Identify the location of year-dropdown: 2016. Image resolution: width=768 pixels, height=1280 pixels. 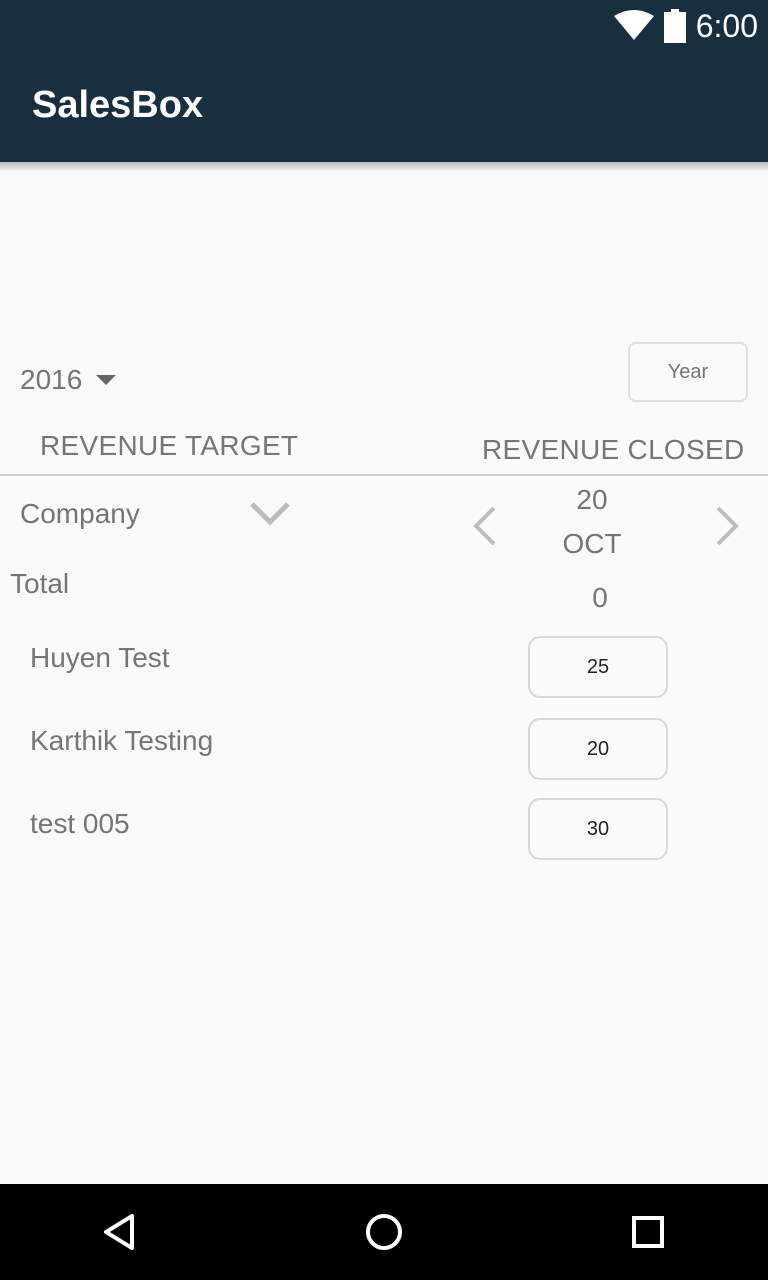
(68, 380).